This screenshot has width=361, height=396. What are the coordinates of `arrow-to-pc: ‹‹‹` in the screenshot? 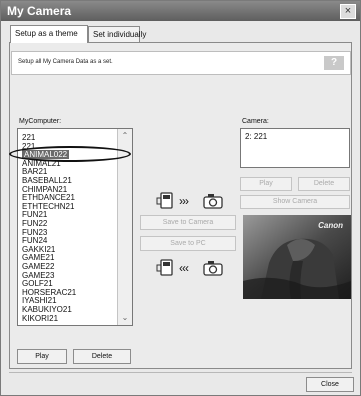 It's located at (184, 268).